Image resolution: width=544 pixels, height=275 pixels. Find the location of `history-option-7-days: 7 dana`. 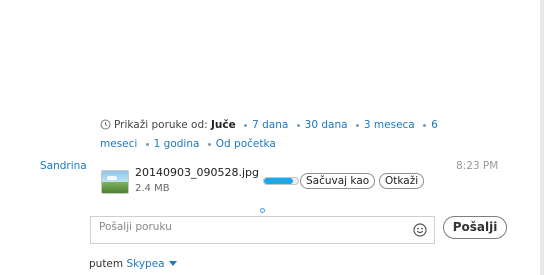

history-option-7-days: 7 dana is located at coordinates (270, 125).